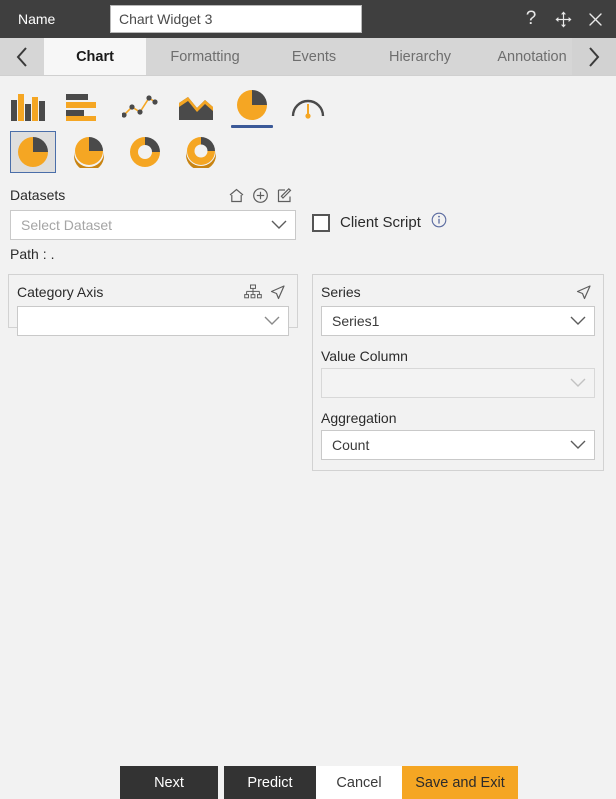  What do you see at coordinates (64, 19) in the screenshot?
I see `name-label: Name` at bounding box center [64, 19].